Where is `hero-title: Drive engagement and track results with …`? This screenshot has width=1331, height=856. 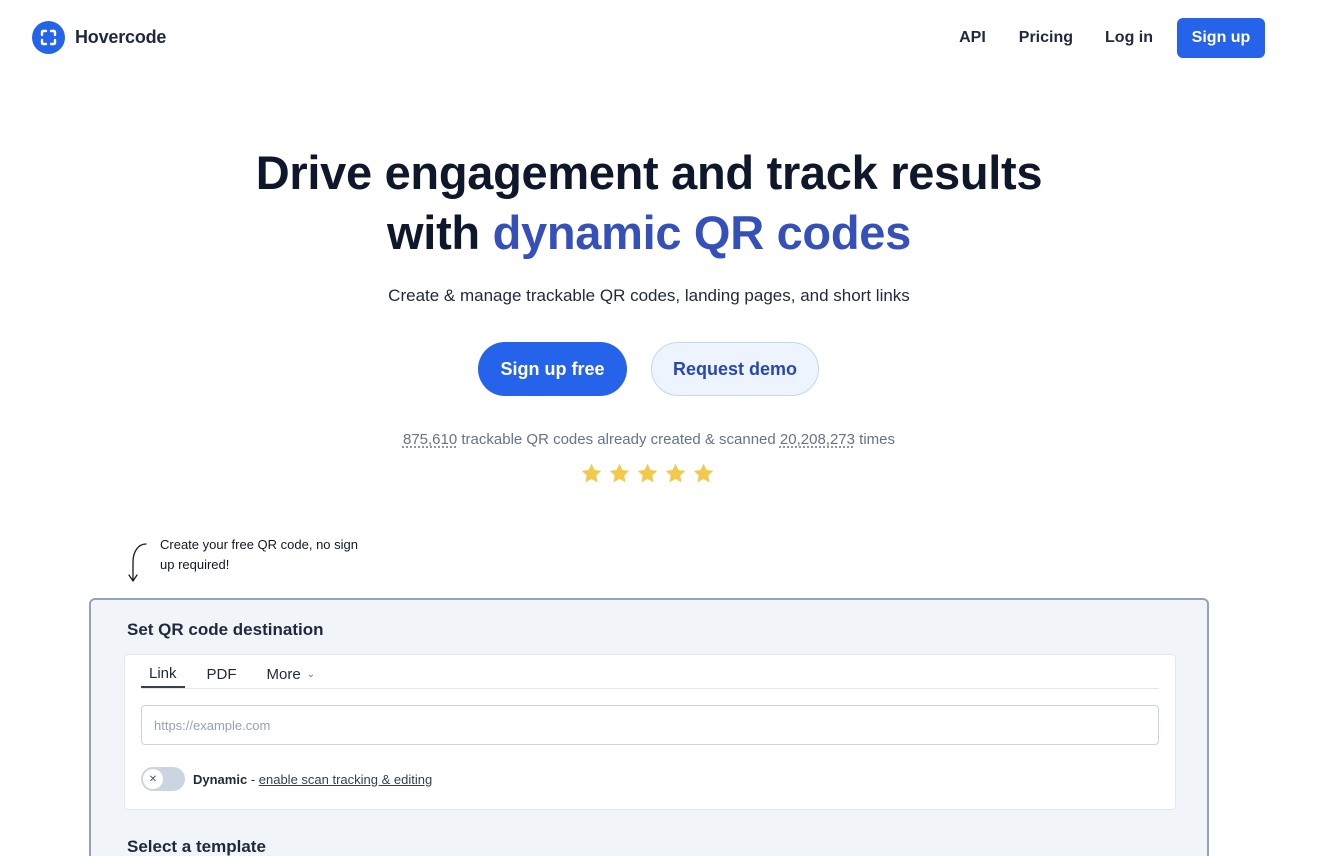
hero-title: Drive engagement and track results with … is located at coordinates (649, 203).